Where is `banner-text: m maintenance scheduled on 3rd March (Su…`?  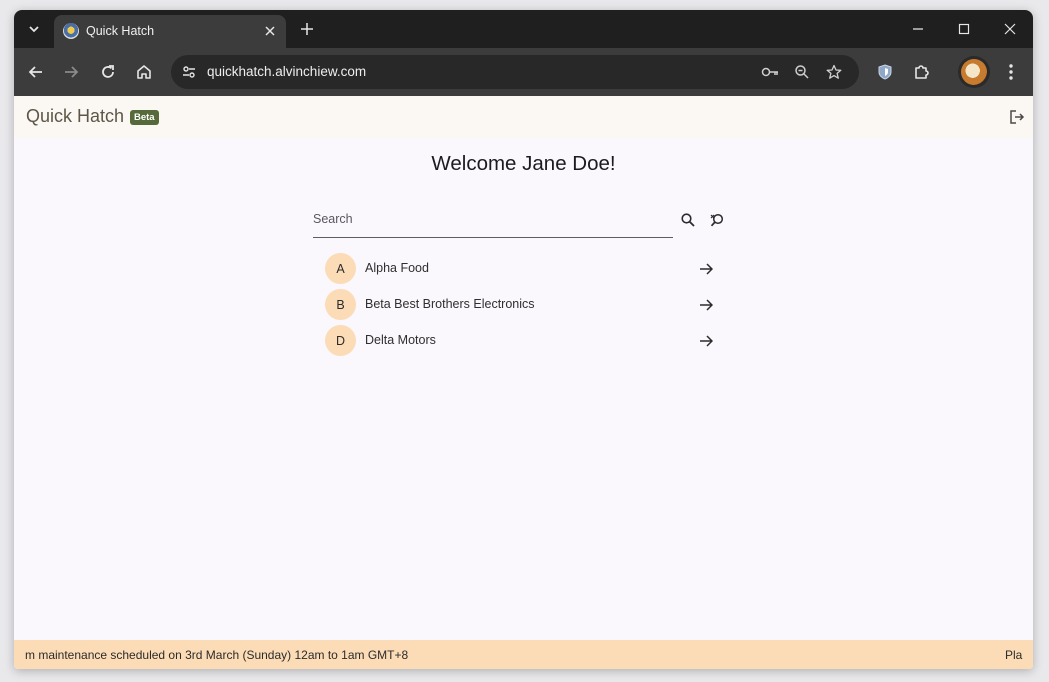 banner-text: m maintenance scheduled on 3rd March (Su… is located at coordinates (217, 655).